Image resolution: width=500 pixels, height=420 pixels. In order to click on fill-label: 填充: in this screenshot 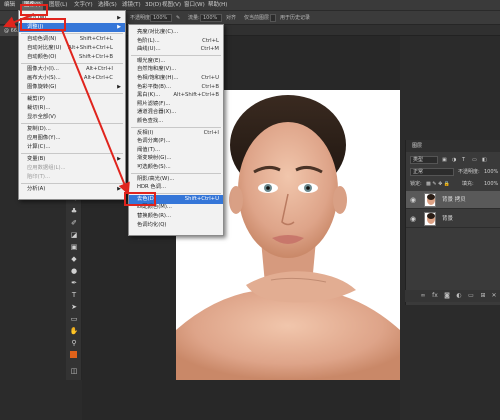, I will do `click(468, 184)`.